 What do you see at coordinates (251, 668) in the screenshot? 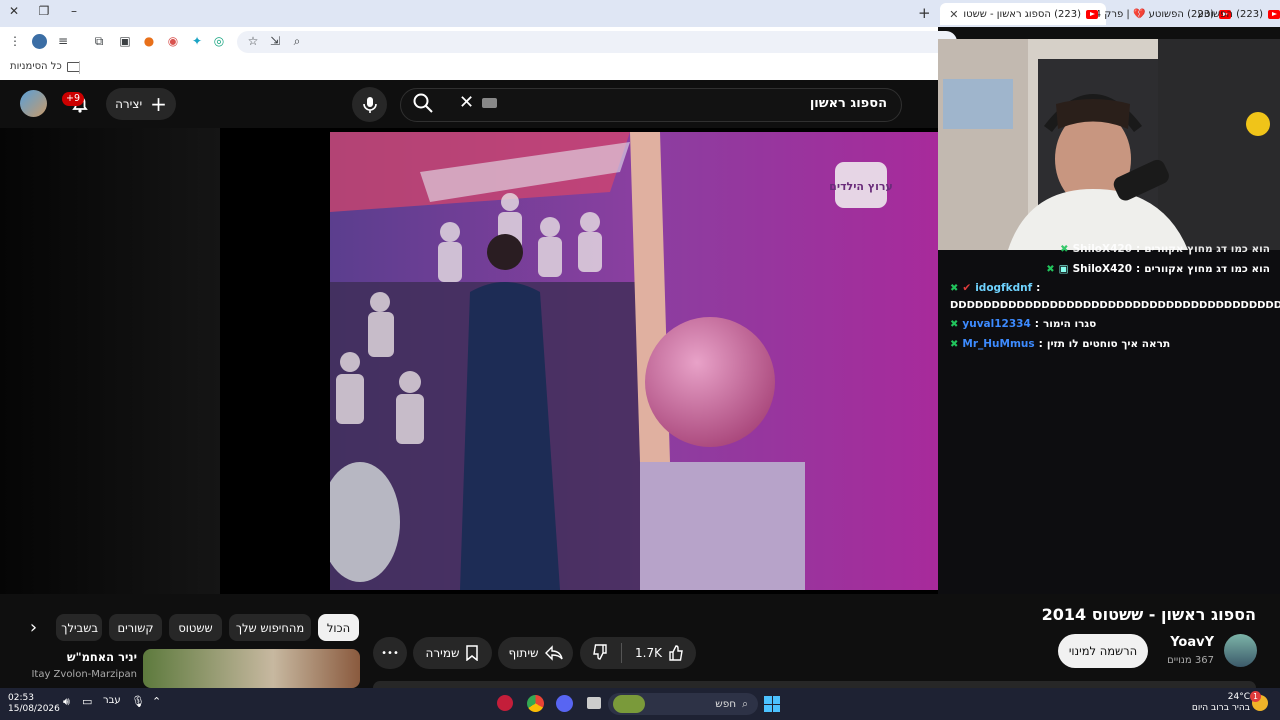
I see `related-video-thumbnail` at bounding box center [251, 668].